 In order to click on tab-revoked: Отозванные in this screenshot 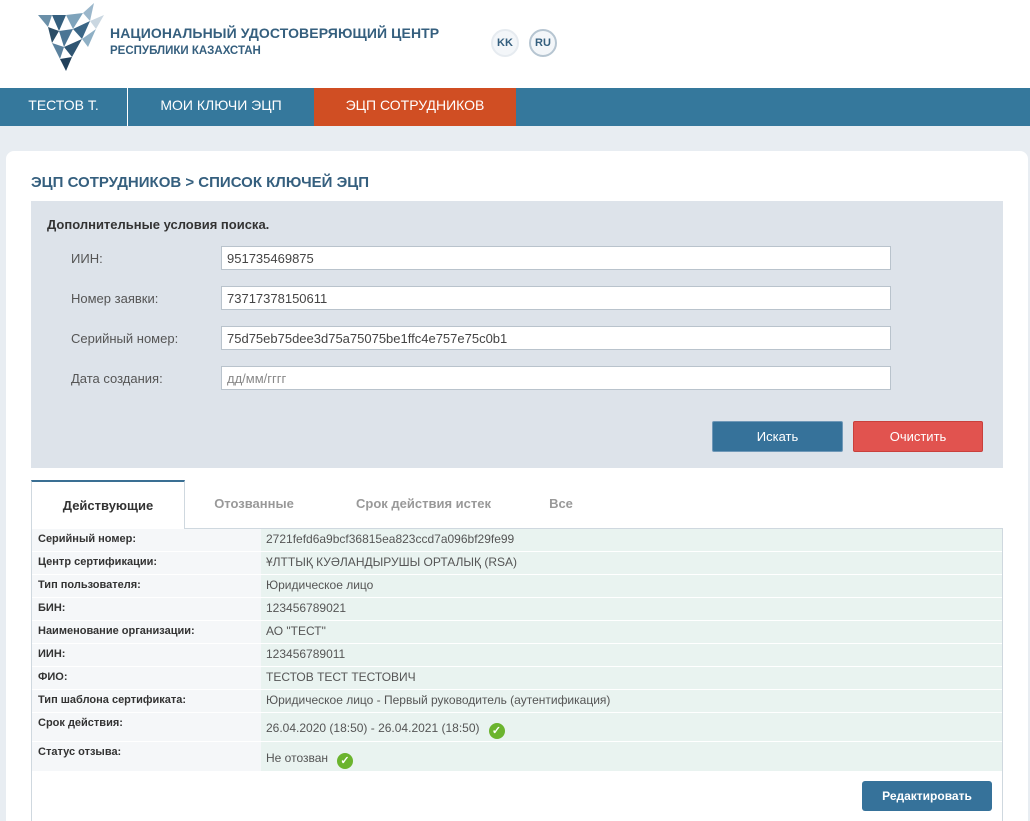, I will do `click(254, 504)`.